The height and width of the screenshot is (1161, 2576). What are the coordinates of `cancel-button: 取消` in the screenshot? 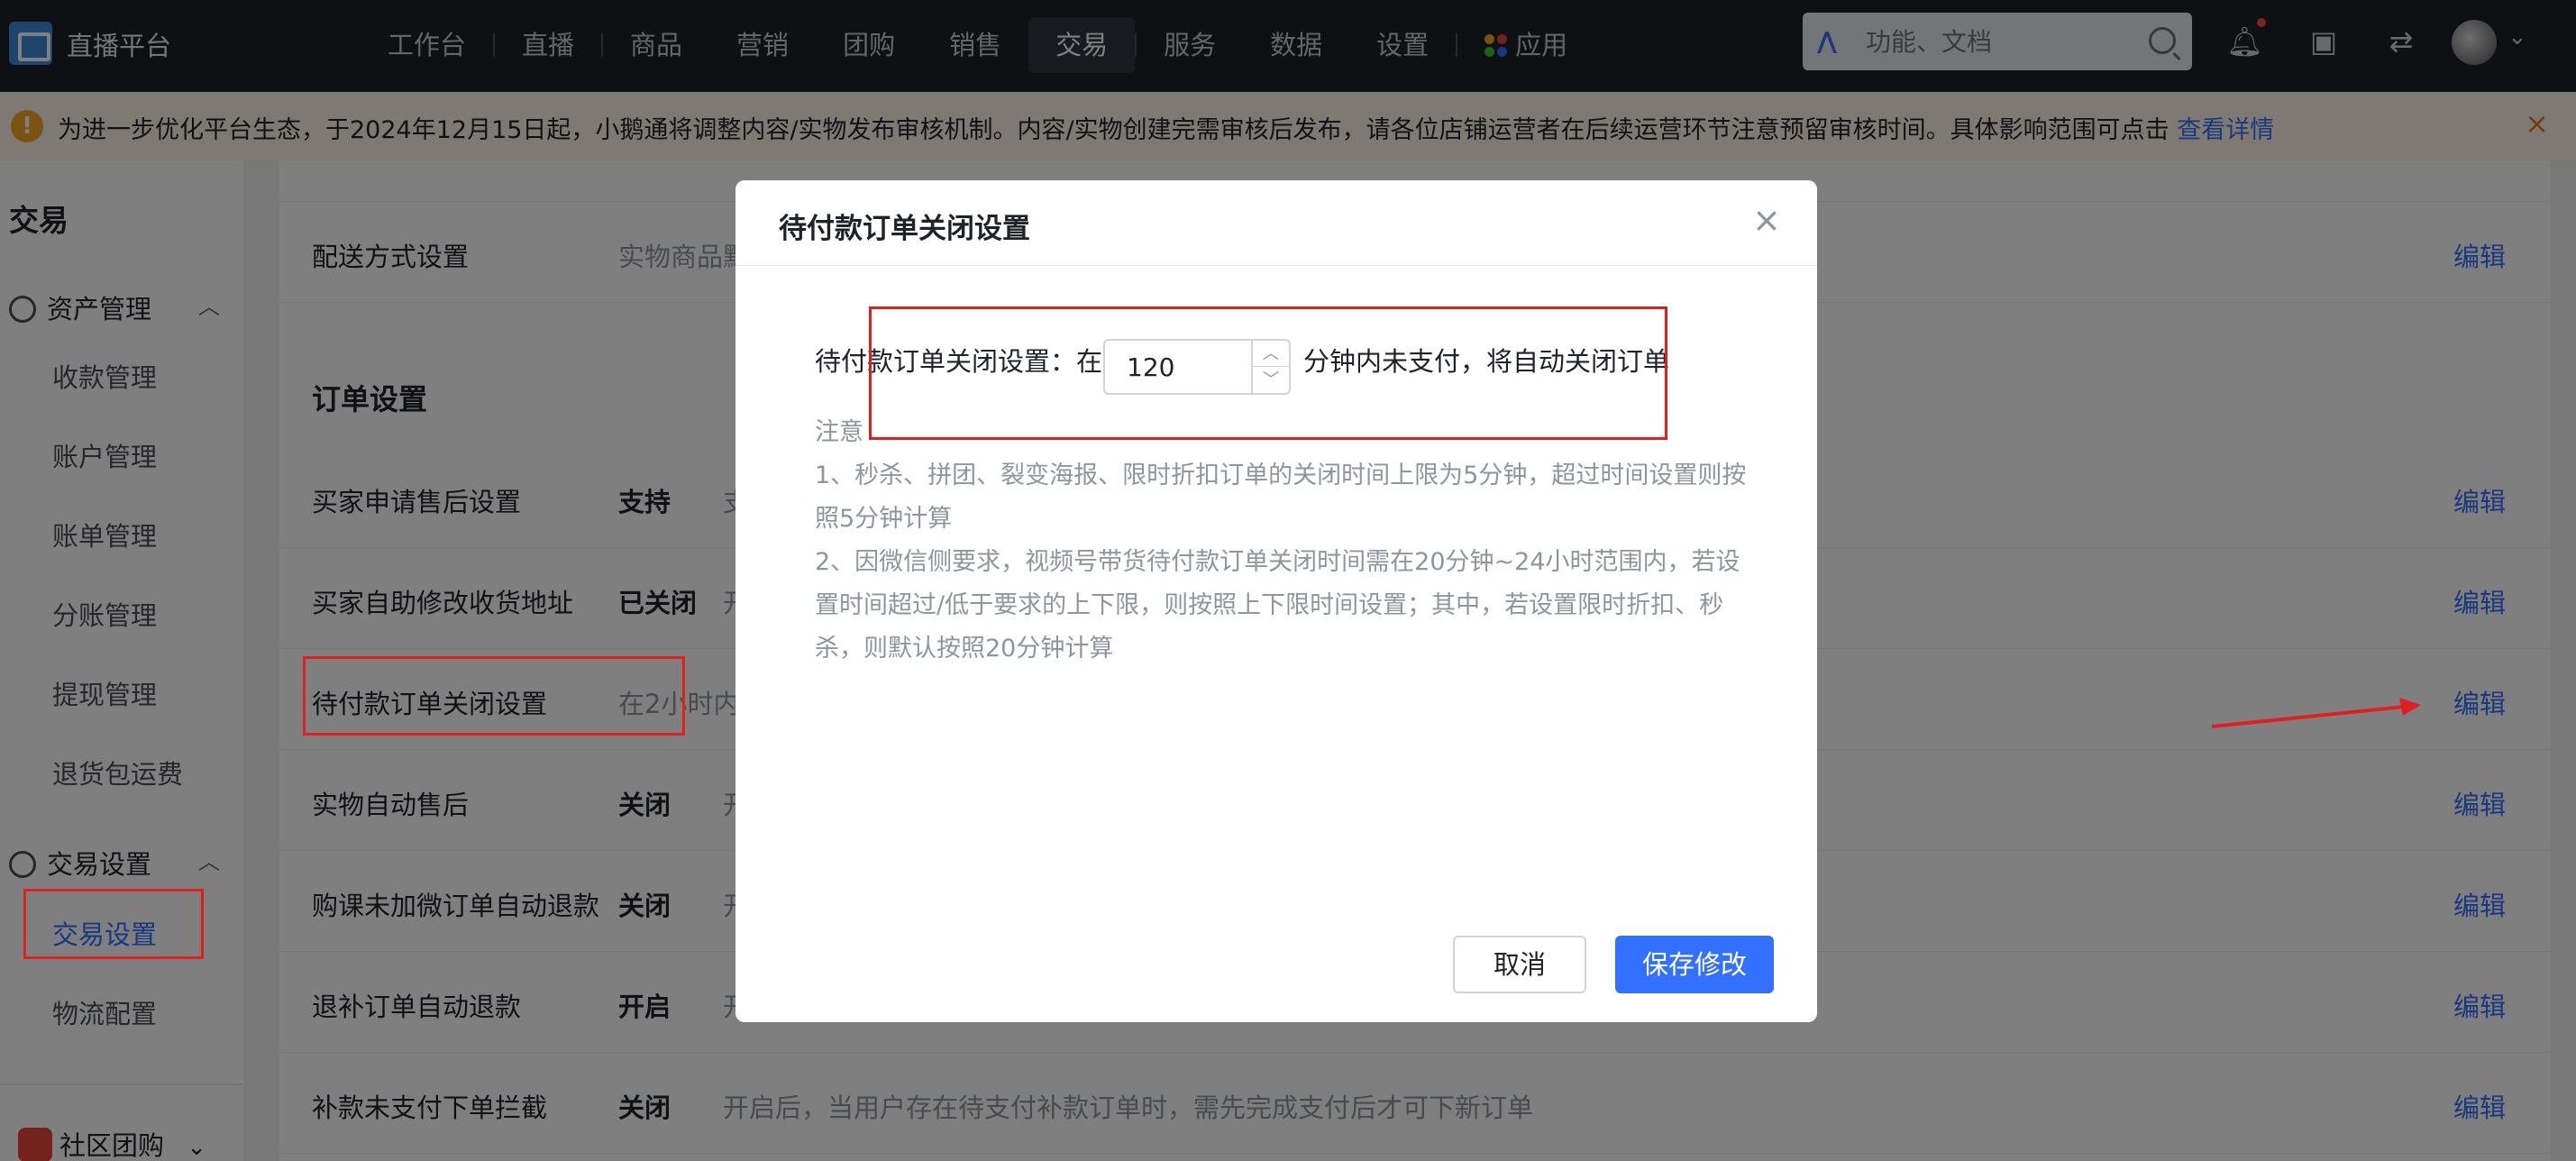 It's located at (1519, 964).